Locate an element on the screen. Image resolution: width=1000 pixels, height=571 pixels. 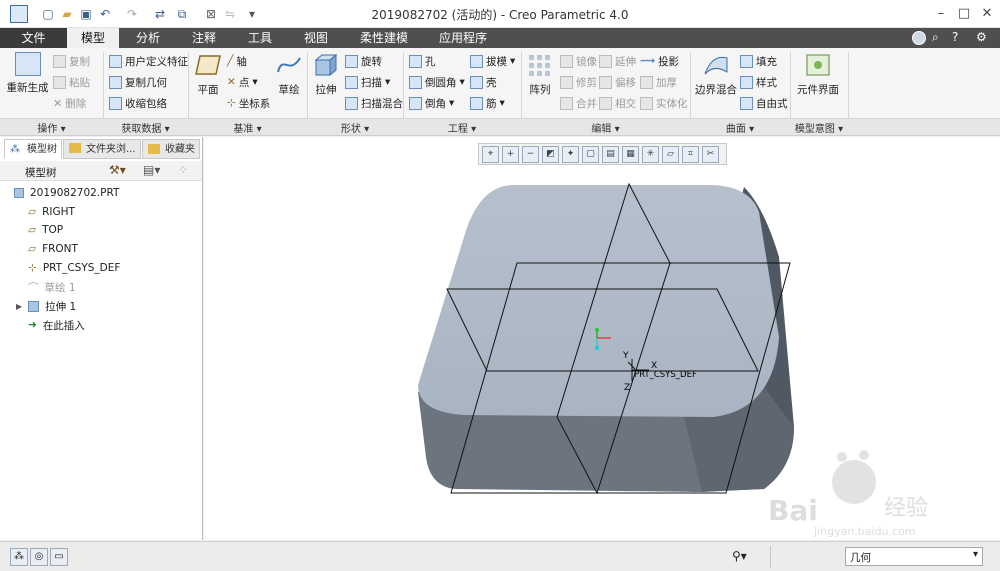
copy-geometry-button: 复制几何 is located at coordinates (138, 82).